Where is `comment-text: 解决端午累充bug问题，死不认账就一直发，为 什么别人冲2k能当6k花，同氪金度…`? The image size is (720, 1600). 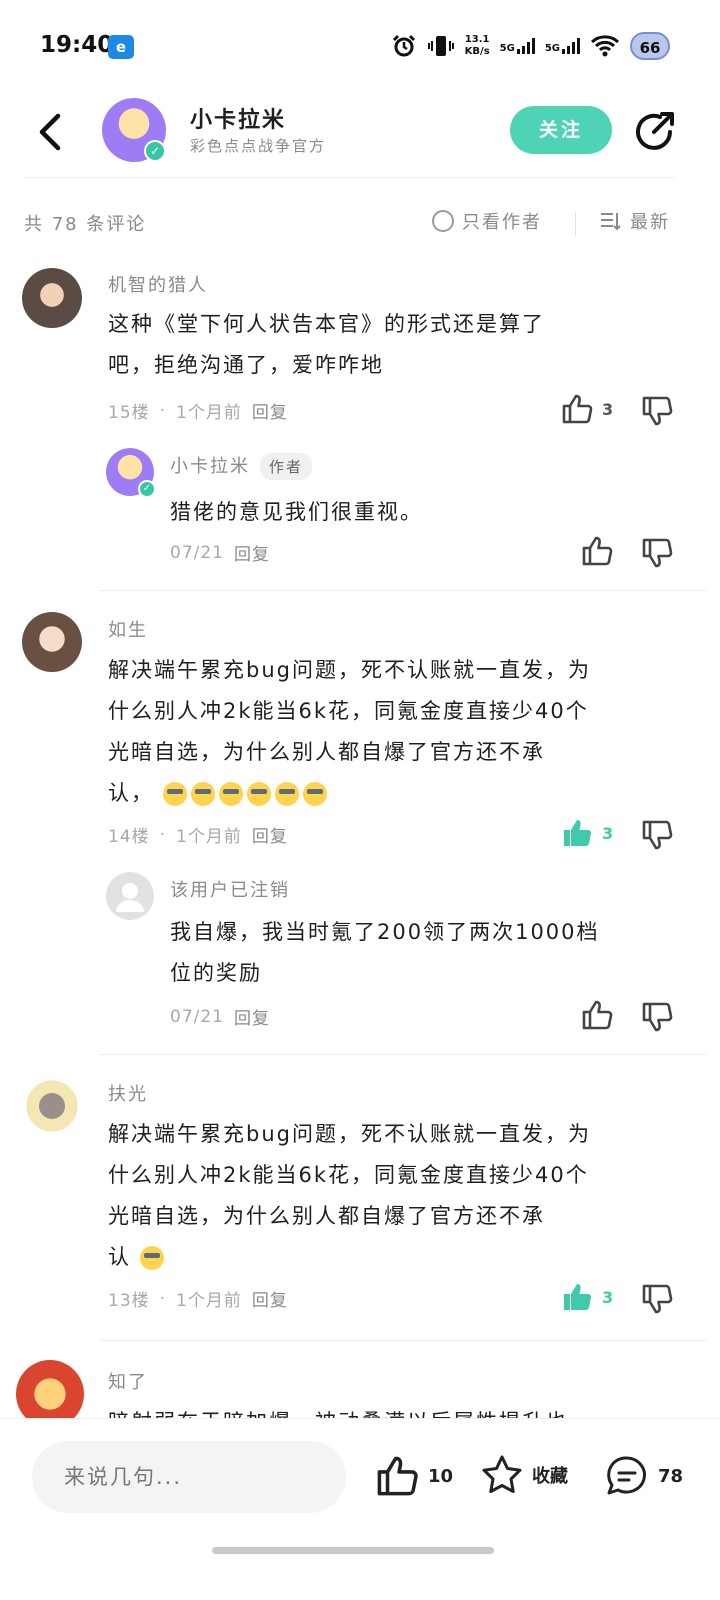 comment-text: 解决端午累充bug问题，死不认账就一直发，为 什么别人冲2k能当6k花，同氪金度… is located at coordinates (408, 1196).